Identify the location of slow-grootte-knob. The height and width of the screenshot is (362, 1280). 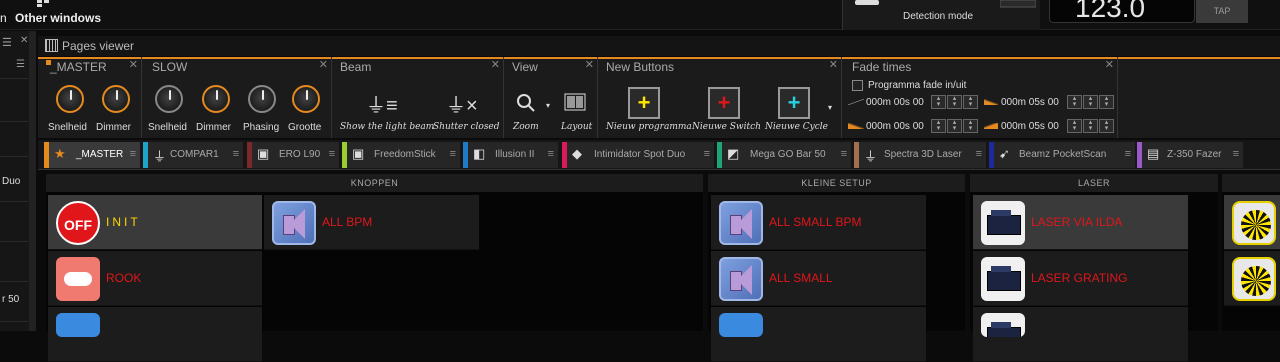
(306, 99).